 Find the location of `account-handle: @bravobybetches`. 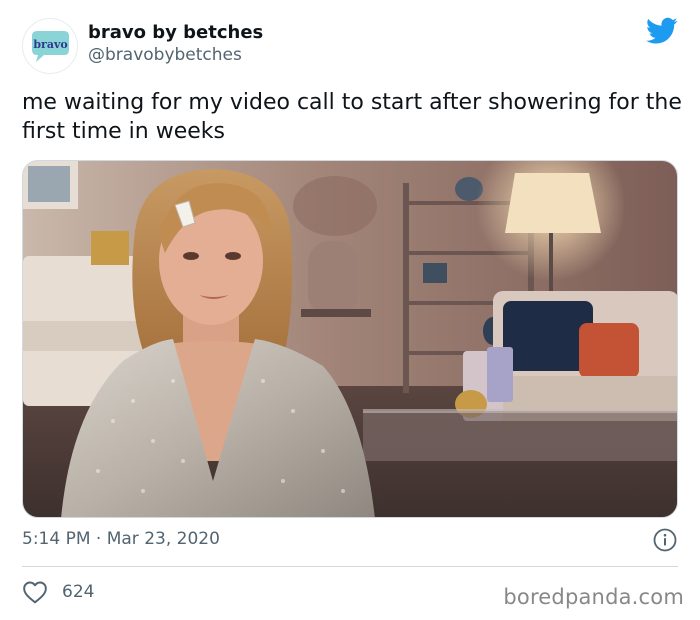

account-handle: @bravobybetches is located at coordinates (165, 55).